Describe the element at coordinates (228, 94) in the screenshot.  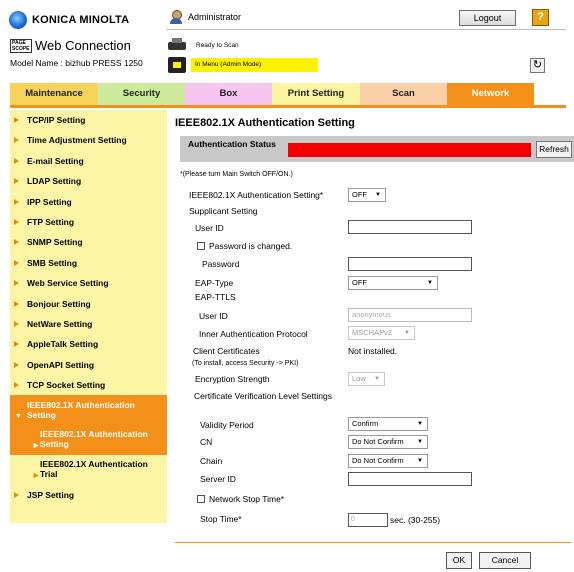
I see `tab-box: Box` at that location.